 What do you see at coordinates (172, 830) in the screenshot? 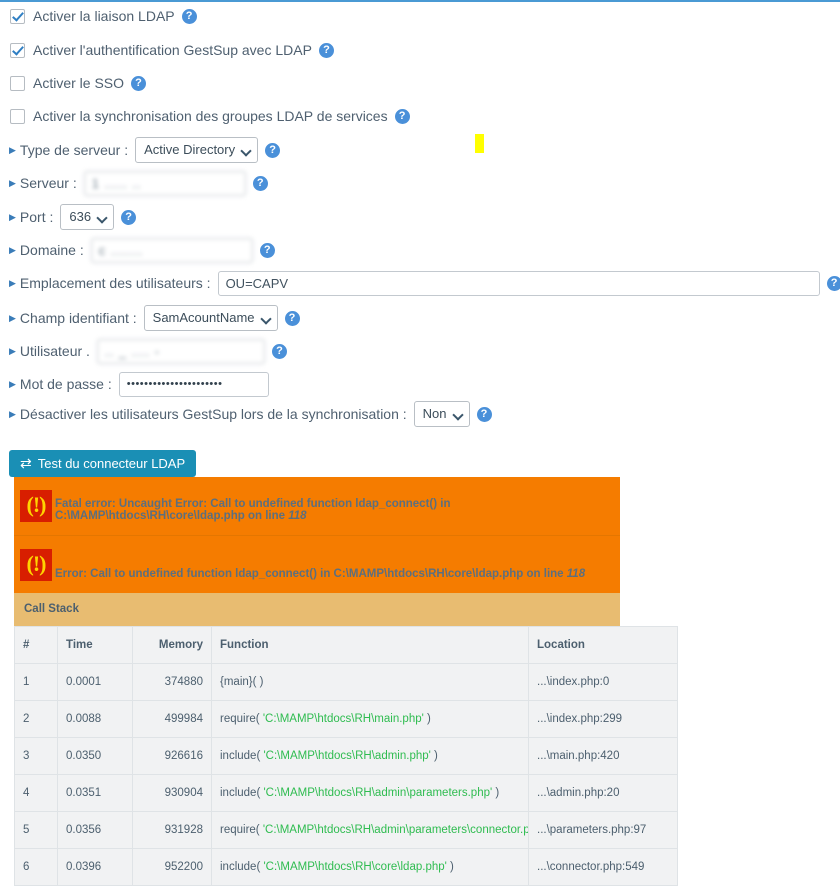
I see `cell-memory: 931928` at bounding box center [172, 830].